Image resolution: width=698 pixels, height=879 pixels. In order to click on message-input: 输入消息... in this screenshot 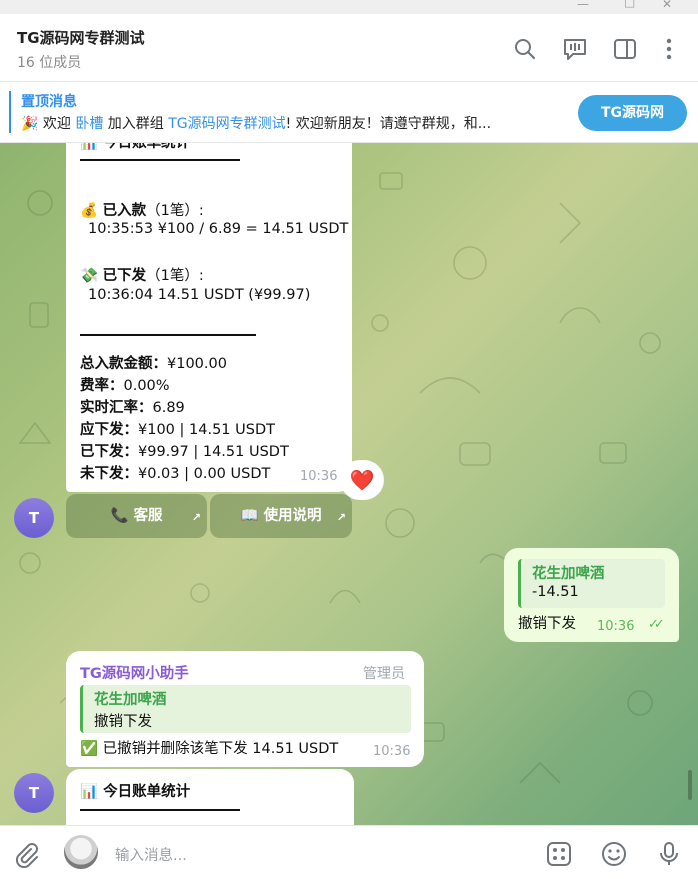, I will do `click(151, 854)`.